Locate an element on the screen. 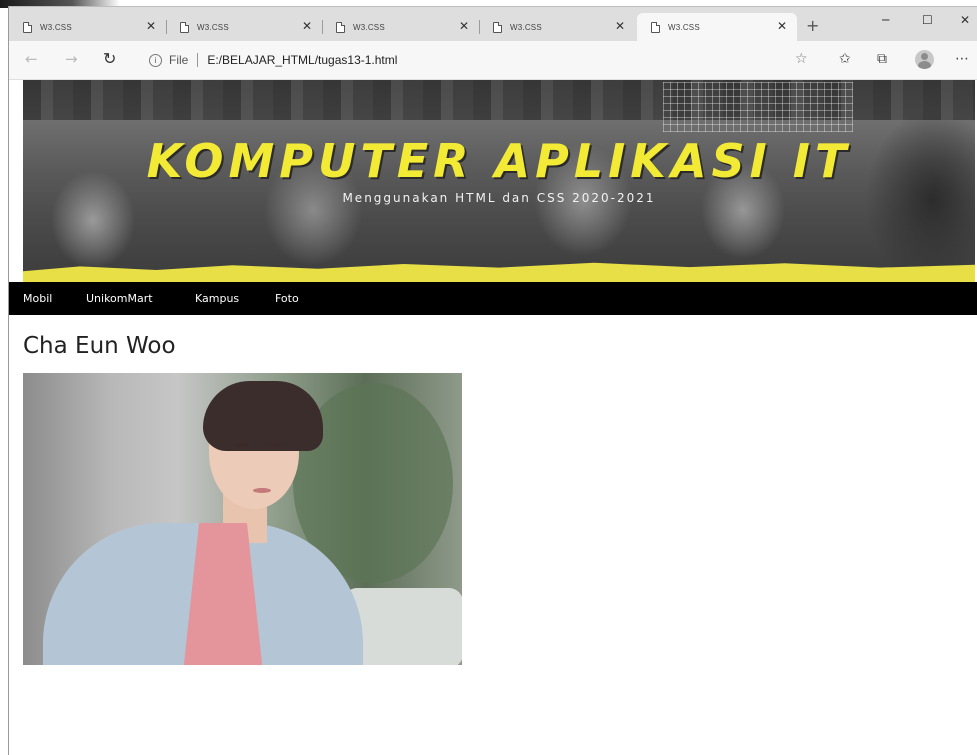 This screenshot has height=755, width=977. collections-icon: ⧉ is located at coordinates (882, 59).